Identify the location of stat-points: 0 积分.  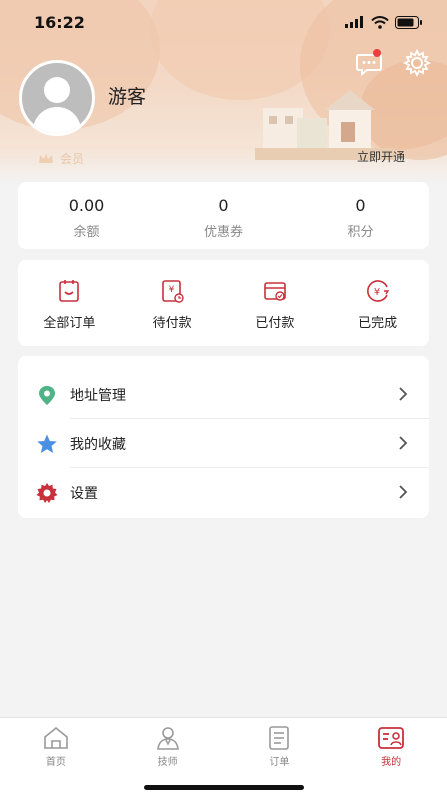
(360, 215).